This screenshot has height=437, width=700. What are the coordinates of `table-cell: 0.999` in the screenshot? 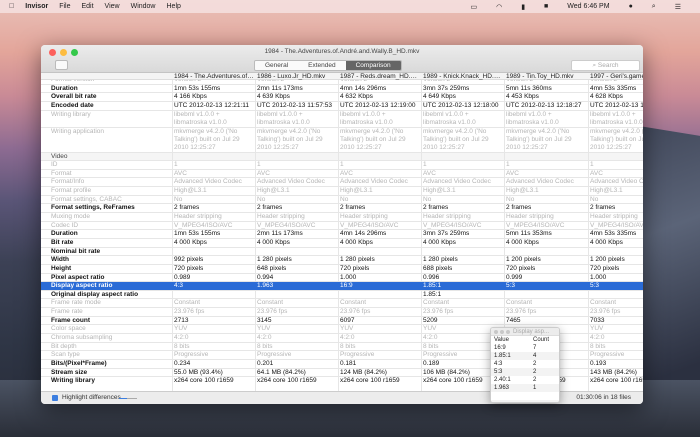 It's located at (545, 277).